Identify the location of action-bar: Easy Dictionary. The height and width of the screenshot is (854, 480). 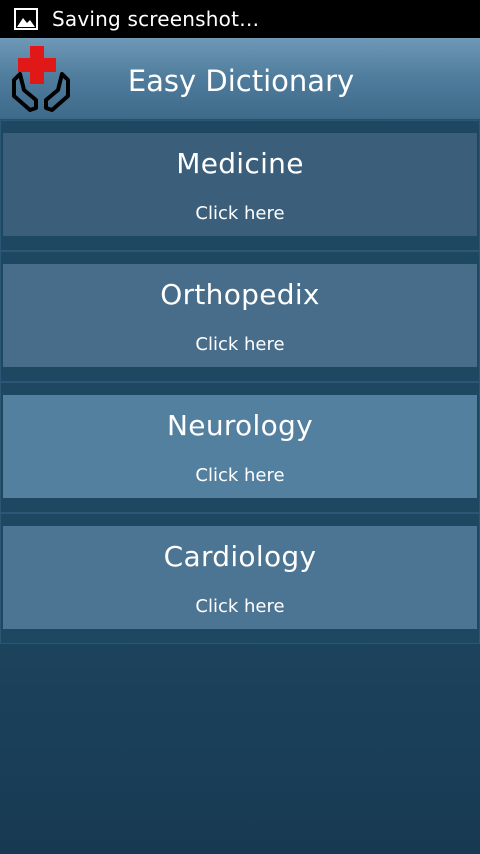
(240, 79).